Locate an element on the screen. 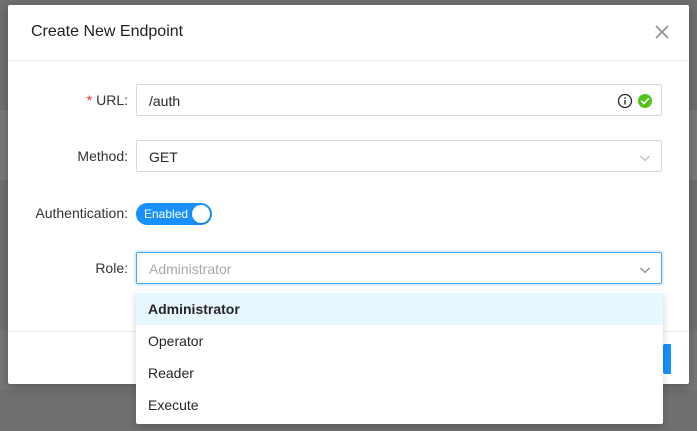 This screenshot has height=431, width=697. url-form-row: * URL: /auth is located at coordinates (348, 100).